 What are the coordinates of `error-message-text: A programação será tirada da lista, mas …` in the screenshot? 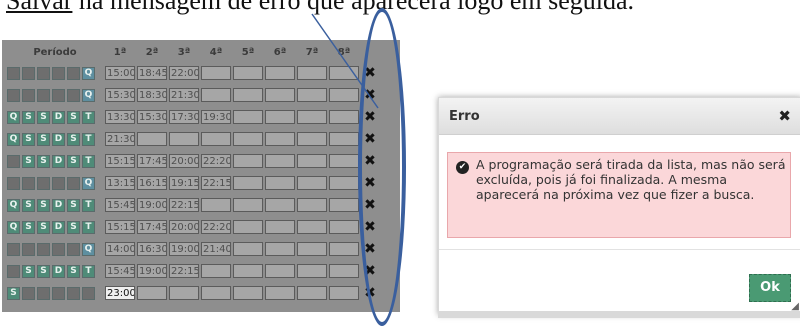 It's located at (631, 179).